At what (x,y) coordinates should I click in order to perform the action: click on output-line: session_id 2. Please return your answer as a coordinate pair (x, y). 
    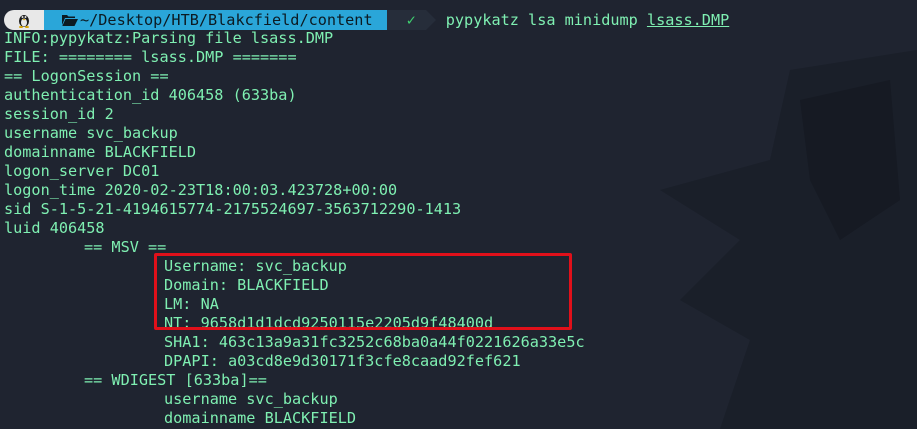
    Looking at the image, I should click on (59, 114).